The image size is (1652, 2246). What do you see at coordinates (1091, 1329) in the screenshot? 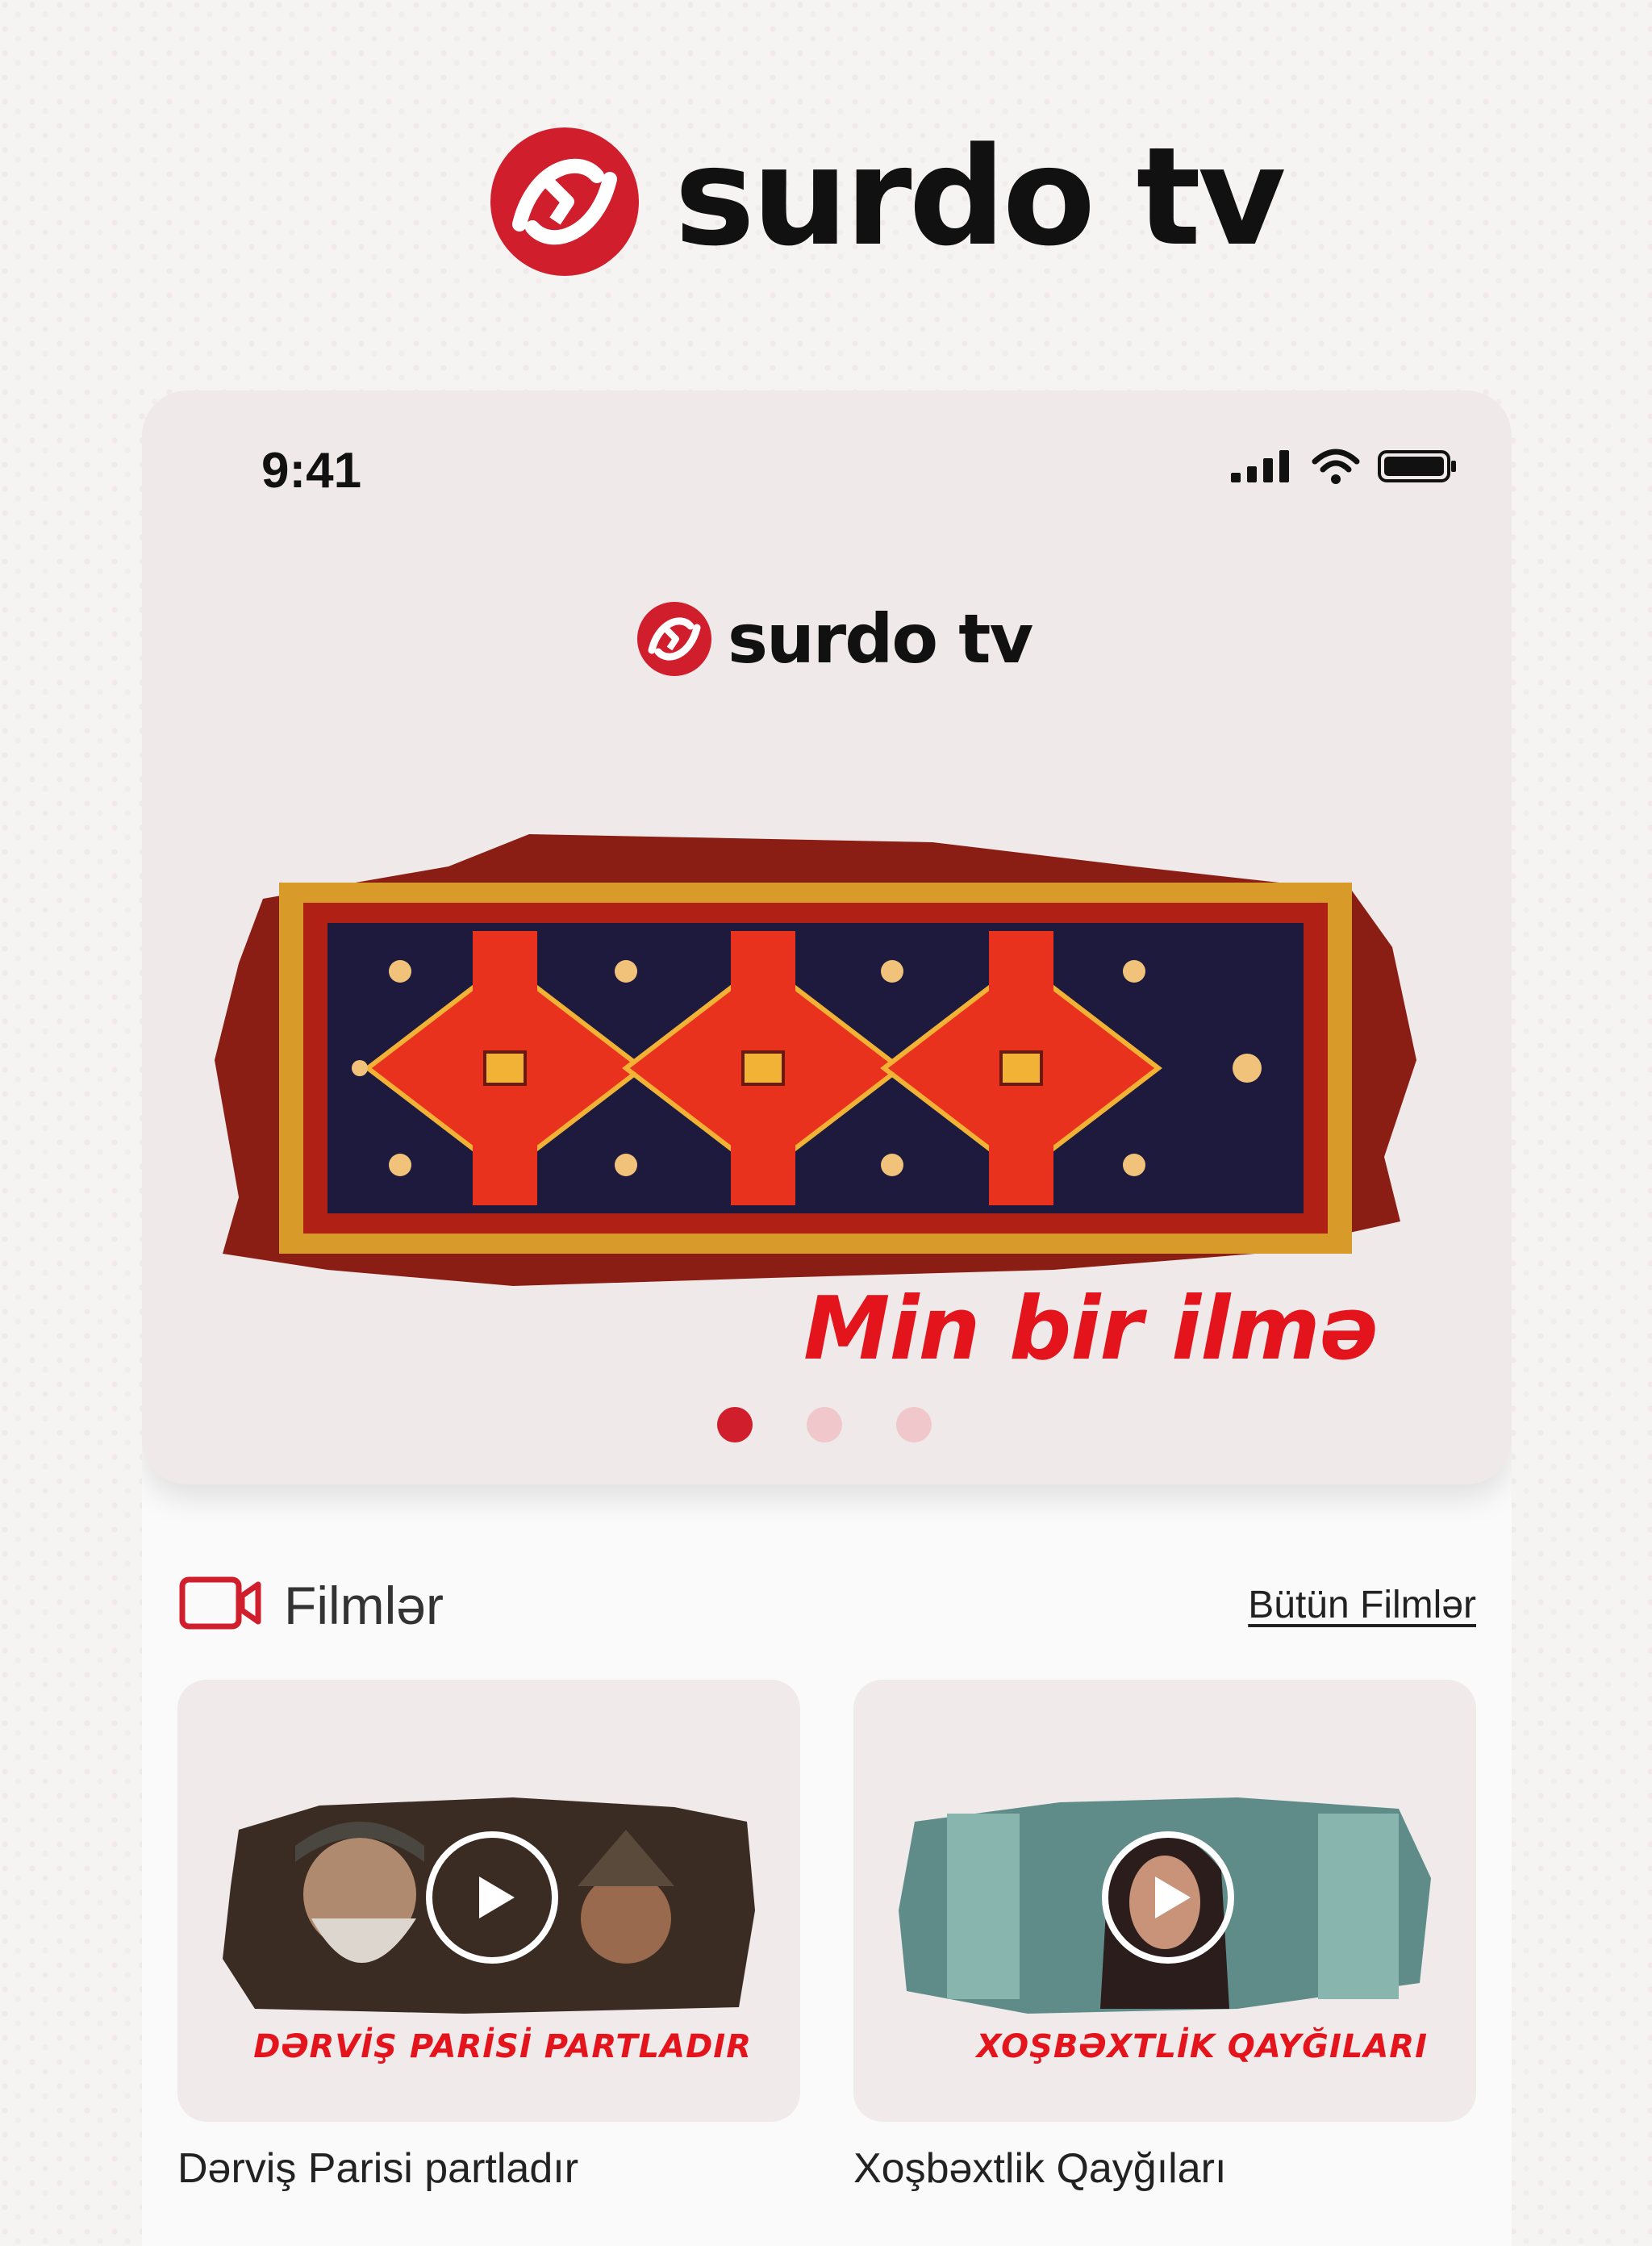
I see `hero-title: Min bir ilmə` at bounding box center [1091, 1329].